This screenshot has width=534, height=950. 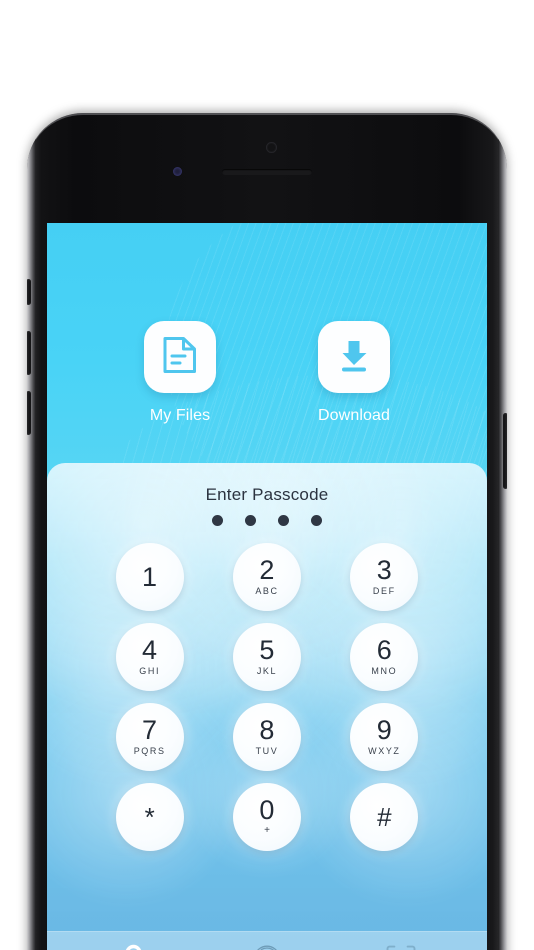 I want to click on keypad-digit: 5, so click(x=267, y=650).